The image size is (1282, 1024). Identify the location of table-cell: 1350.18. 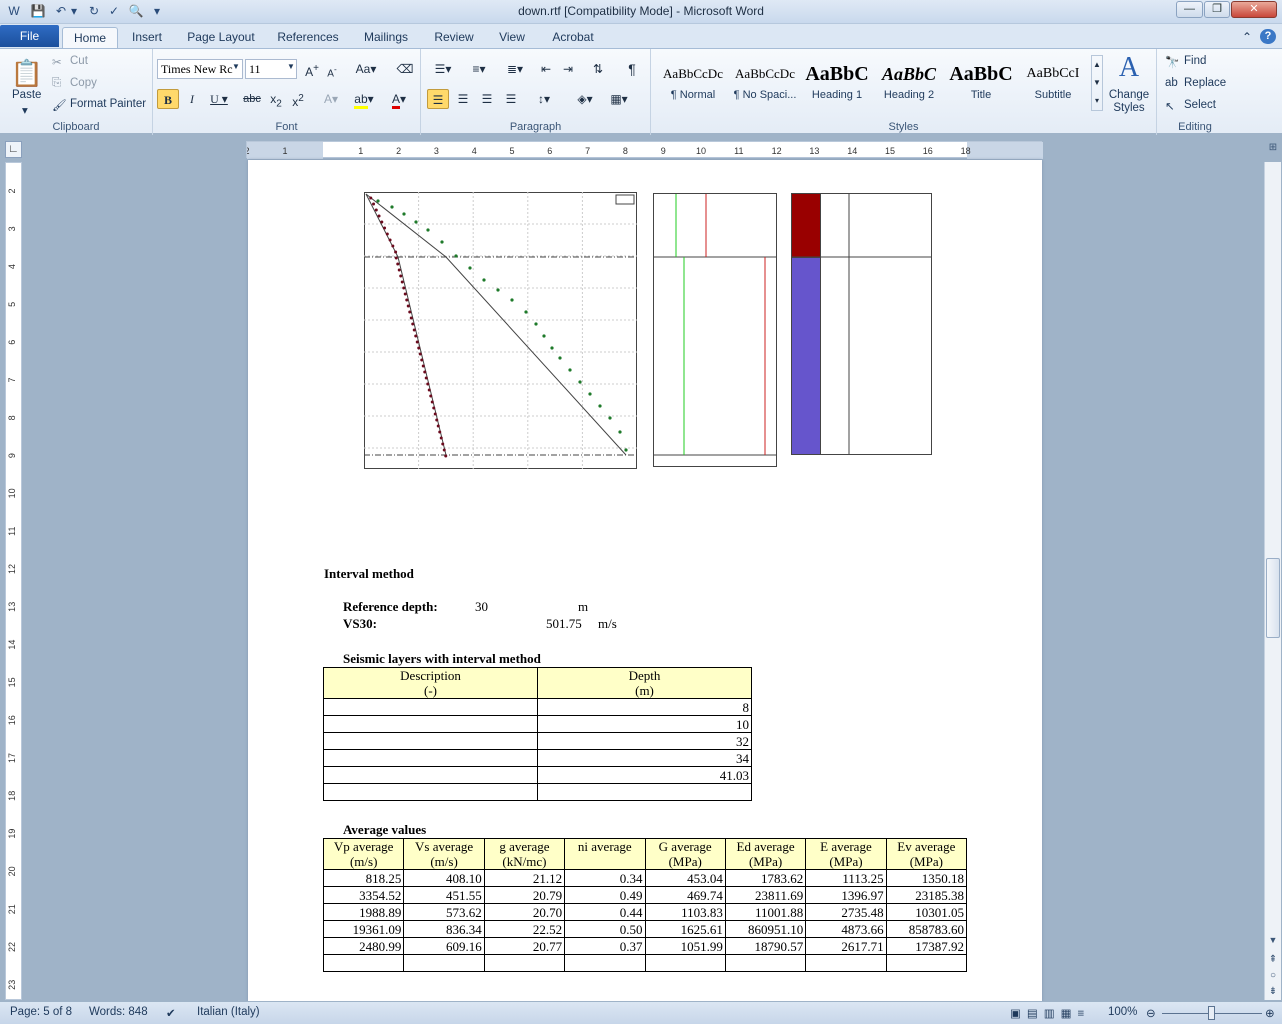
(926, 878).